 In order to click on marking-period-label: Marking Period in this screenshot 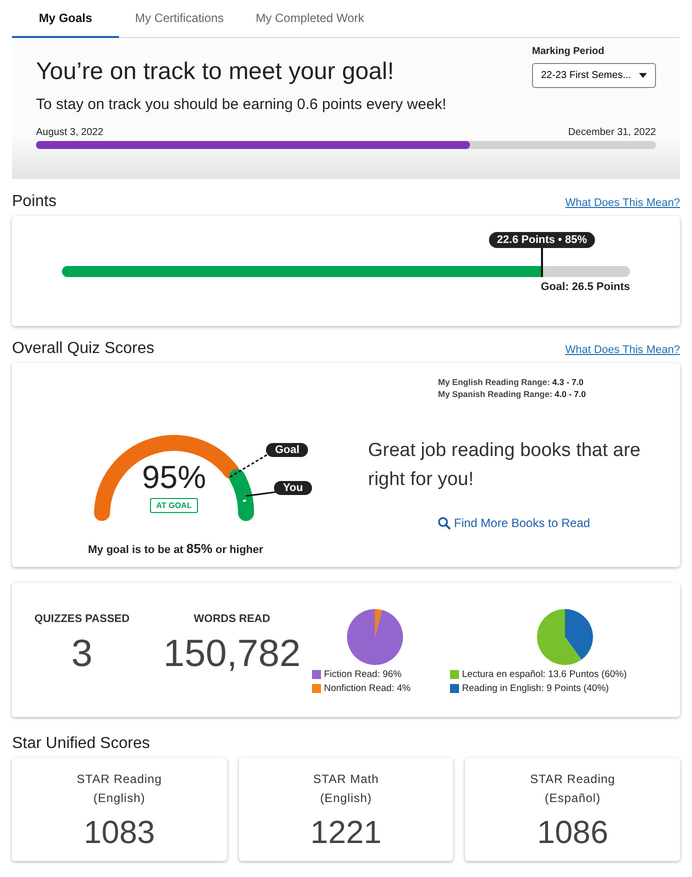, I will do `click(569, 51)`.